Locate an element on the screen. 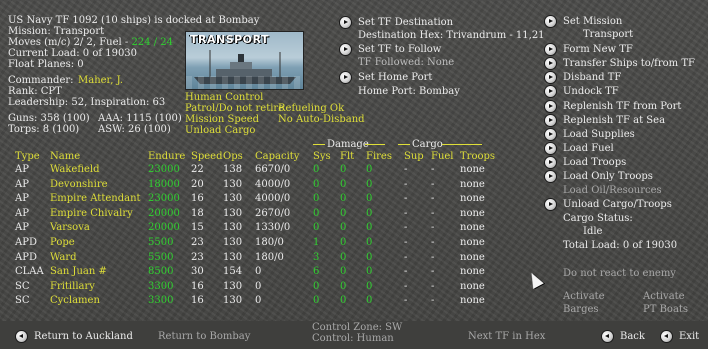  mission-speed: Mission Speed is located at coordinates (222, 119).